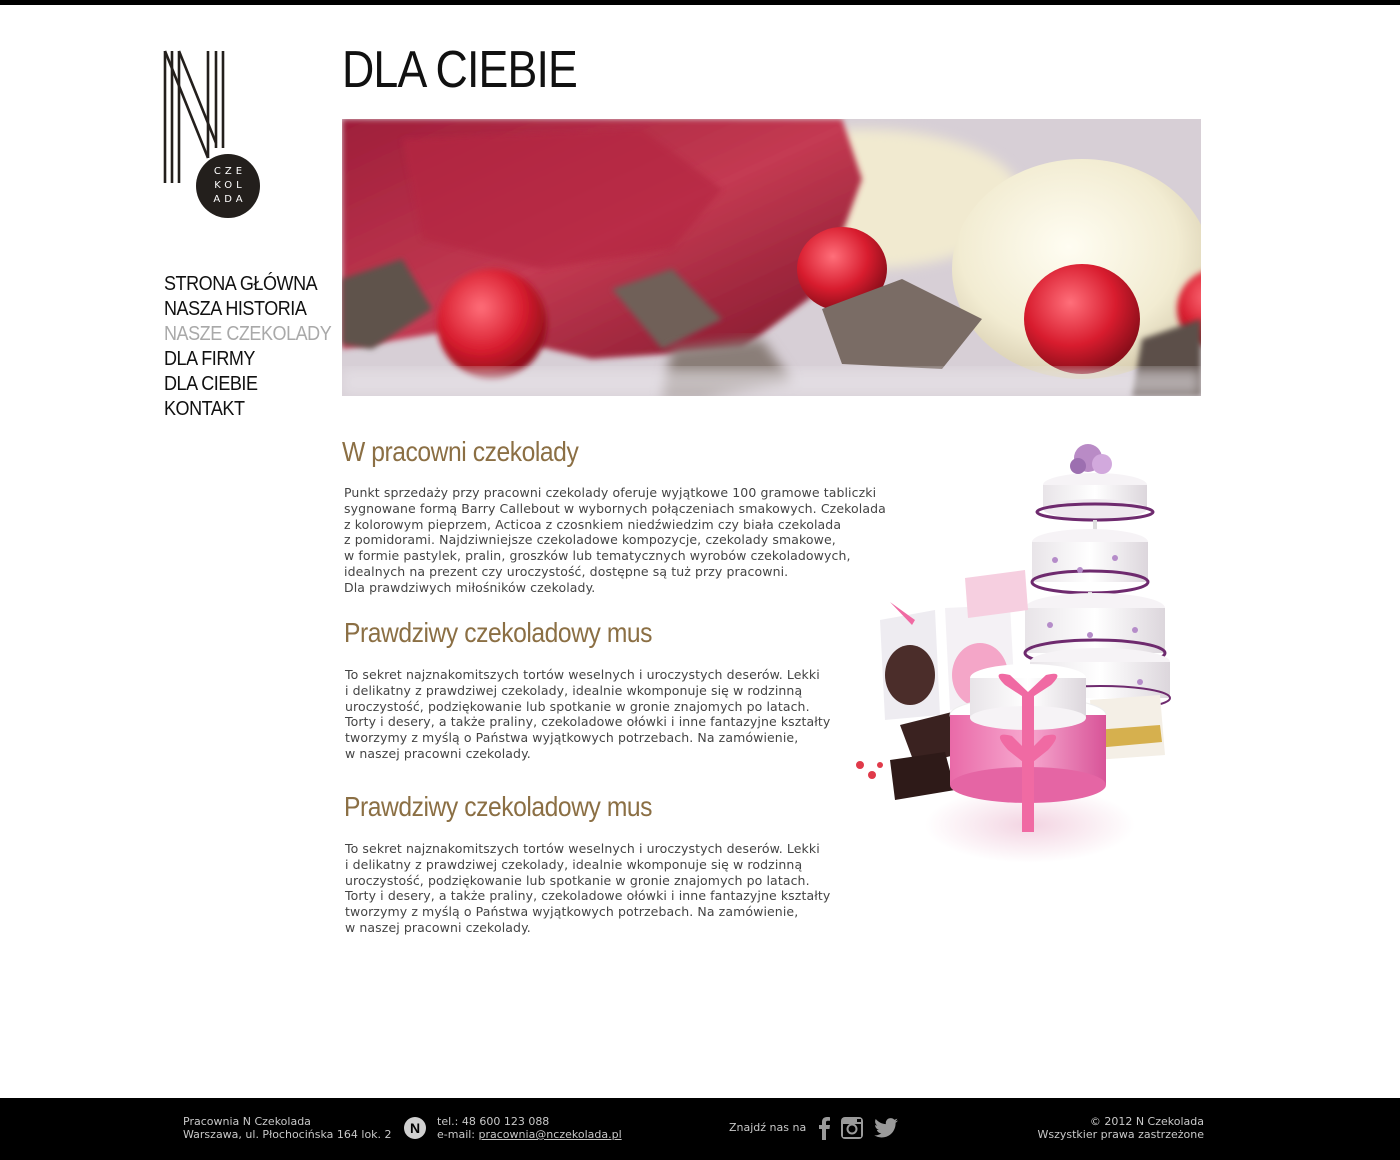 The image size is (1400, 1160). I want to click on footer-rights: Wszystkier prawa zastrzeżone, so click(1121, 1134).